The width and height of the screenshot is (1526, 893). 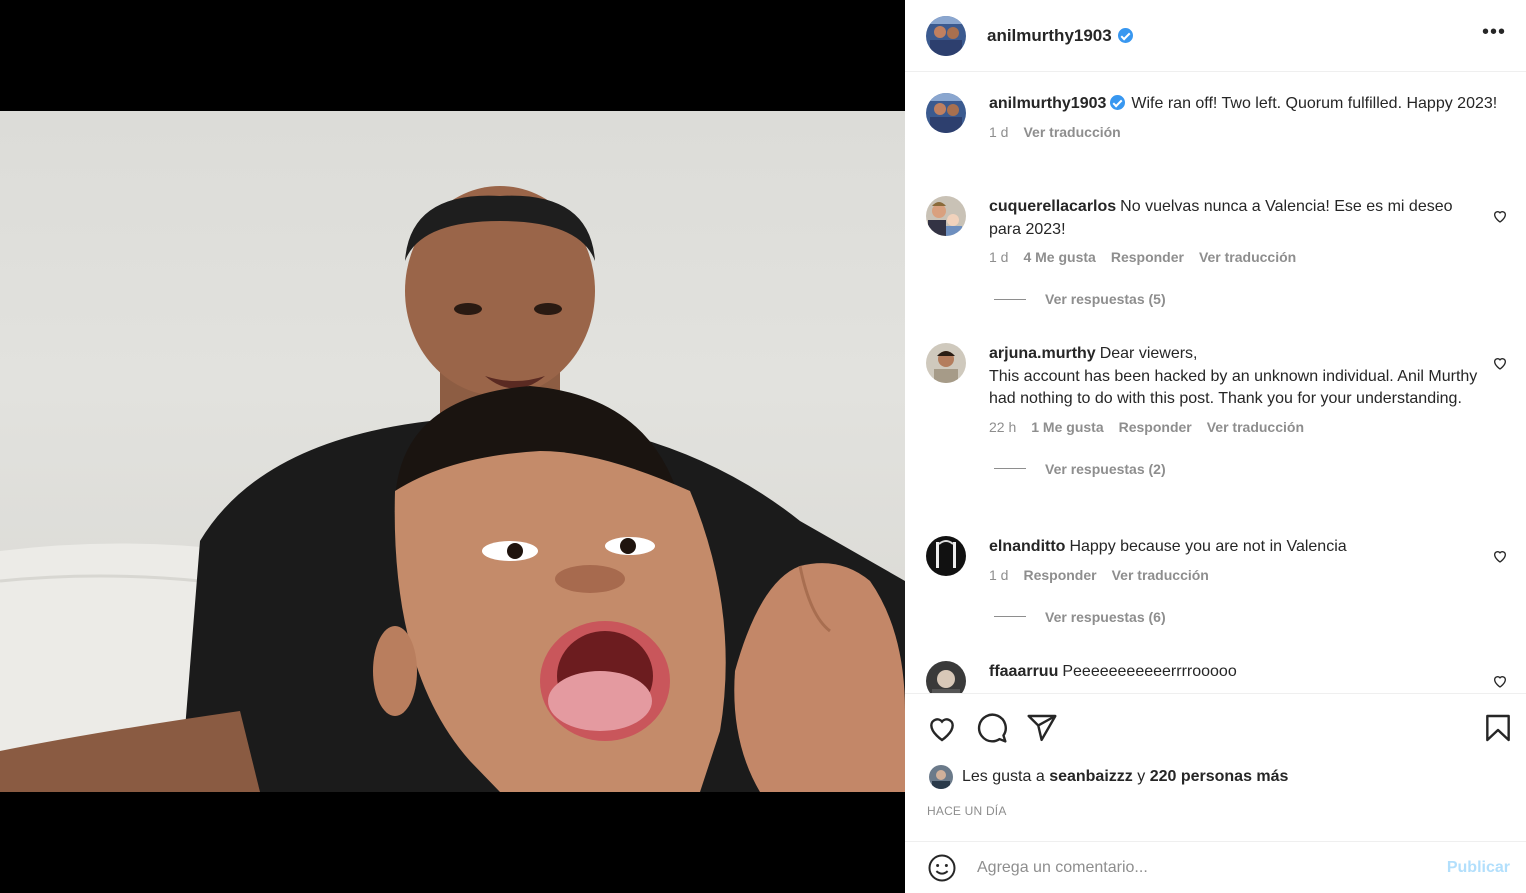 I want to click on caption-translate-link: Ver traducción, so click(x=1071, y=132).